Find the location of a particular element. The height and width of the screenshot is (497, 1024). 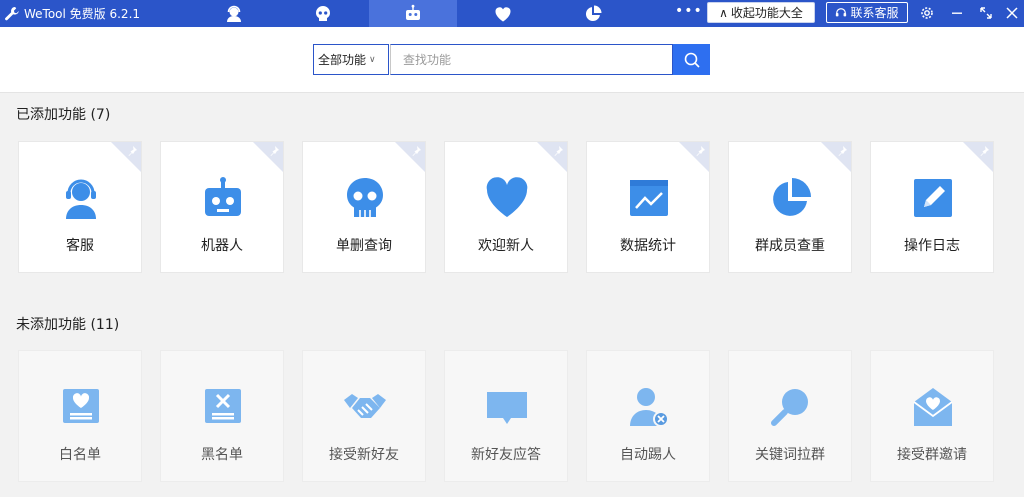

blacklist-icon is located at coordinates (223, 407).